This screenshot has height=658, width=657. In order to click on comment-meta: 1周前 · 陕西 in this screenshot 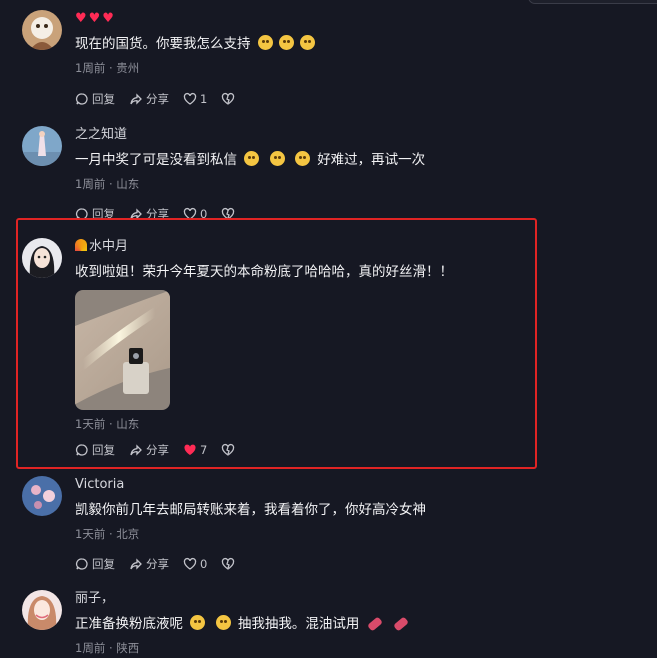, I will do `click(107, 648)`.